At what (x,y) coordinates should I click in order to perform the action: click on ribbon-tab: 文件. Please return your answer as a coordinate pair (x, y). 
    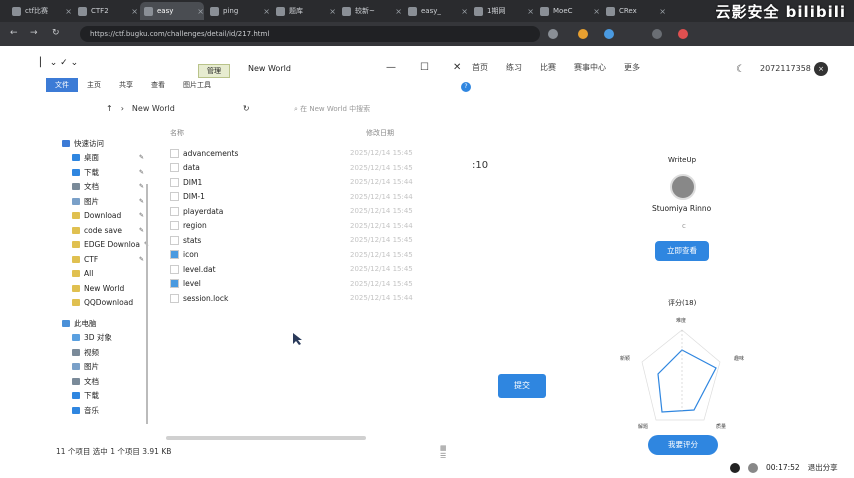
    Looking at the image, I should click on (62, 85).